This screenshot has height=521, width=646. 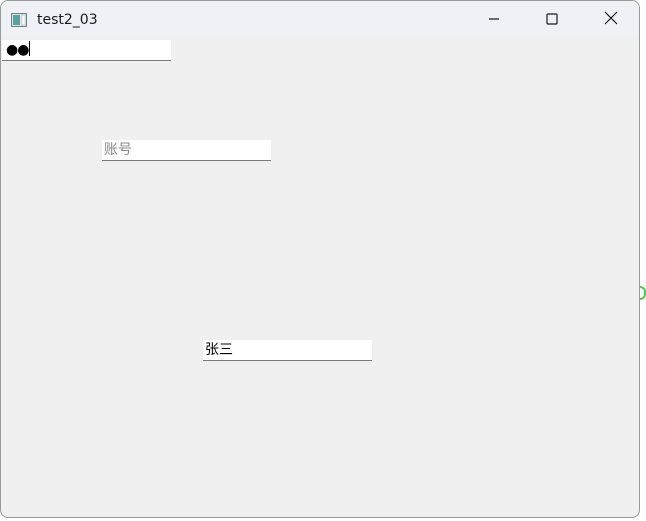 What do you see at coordinates (86, 50) in the screenshot?
I see `password-field: ●●` at bounding box center [86, 50].